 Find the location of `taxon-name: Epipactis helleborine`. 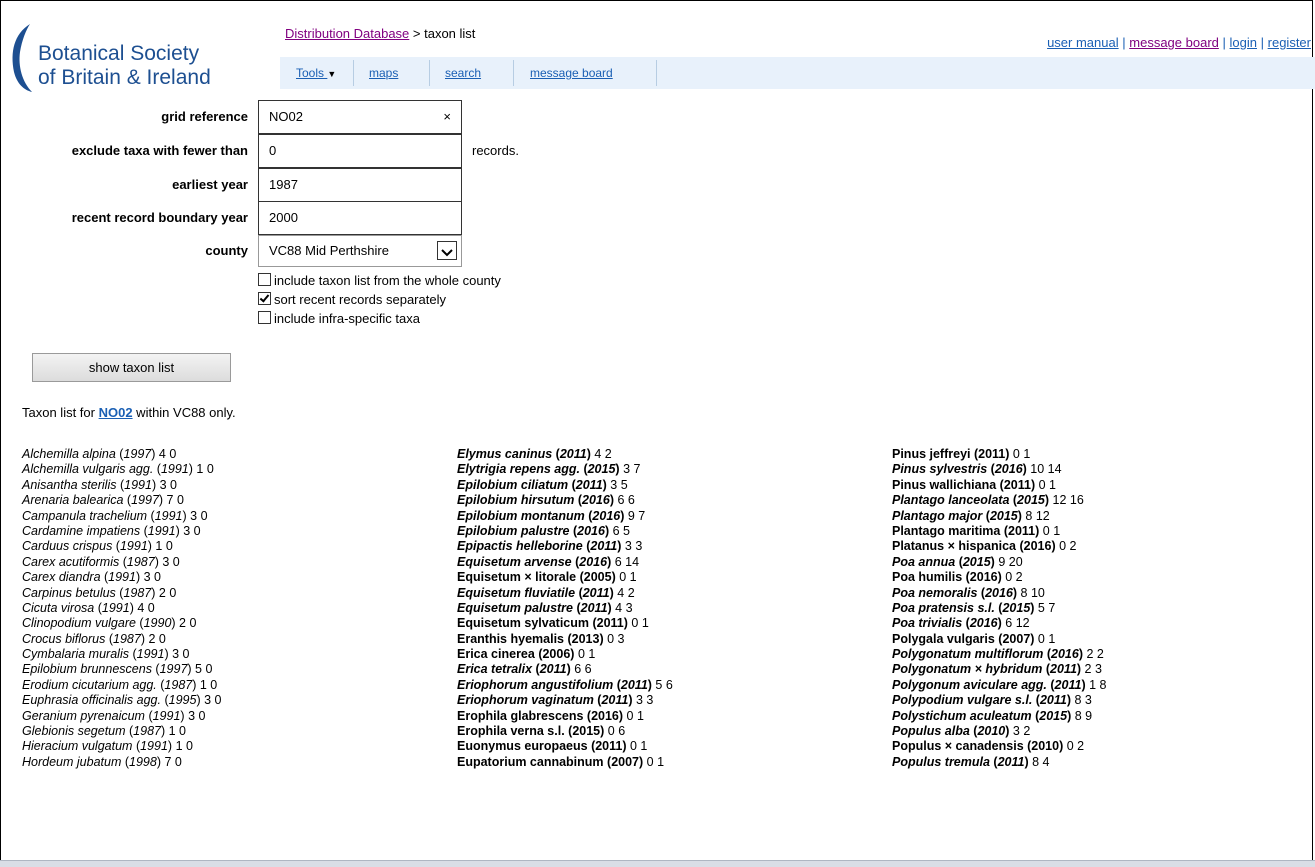

taxon-name: Epipactis helleborine is located at coordinates (520, 546).